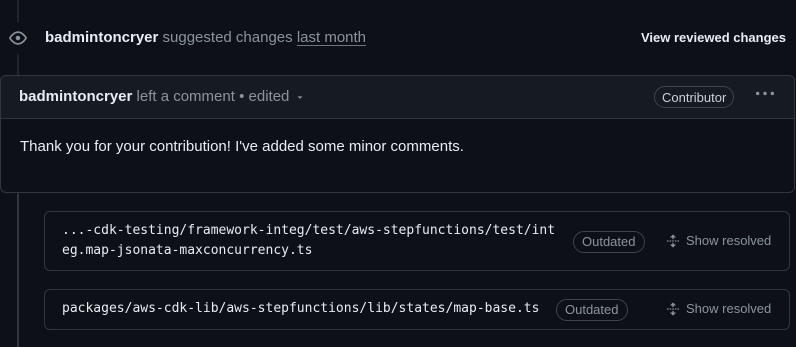  Describe the element at coordinates (18, 270) in the screenshot. I see `timeline-line-threads` at that location.